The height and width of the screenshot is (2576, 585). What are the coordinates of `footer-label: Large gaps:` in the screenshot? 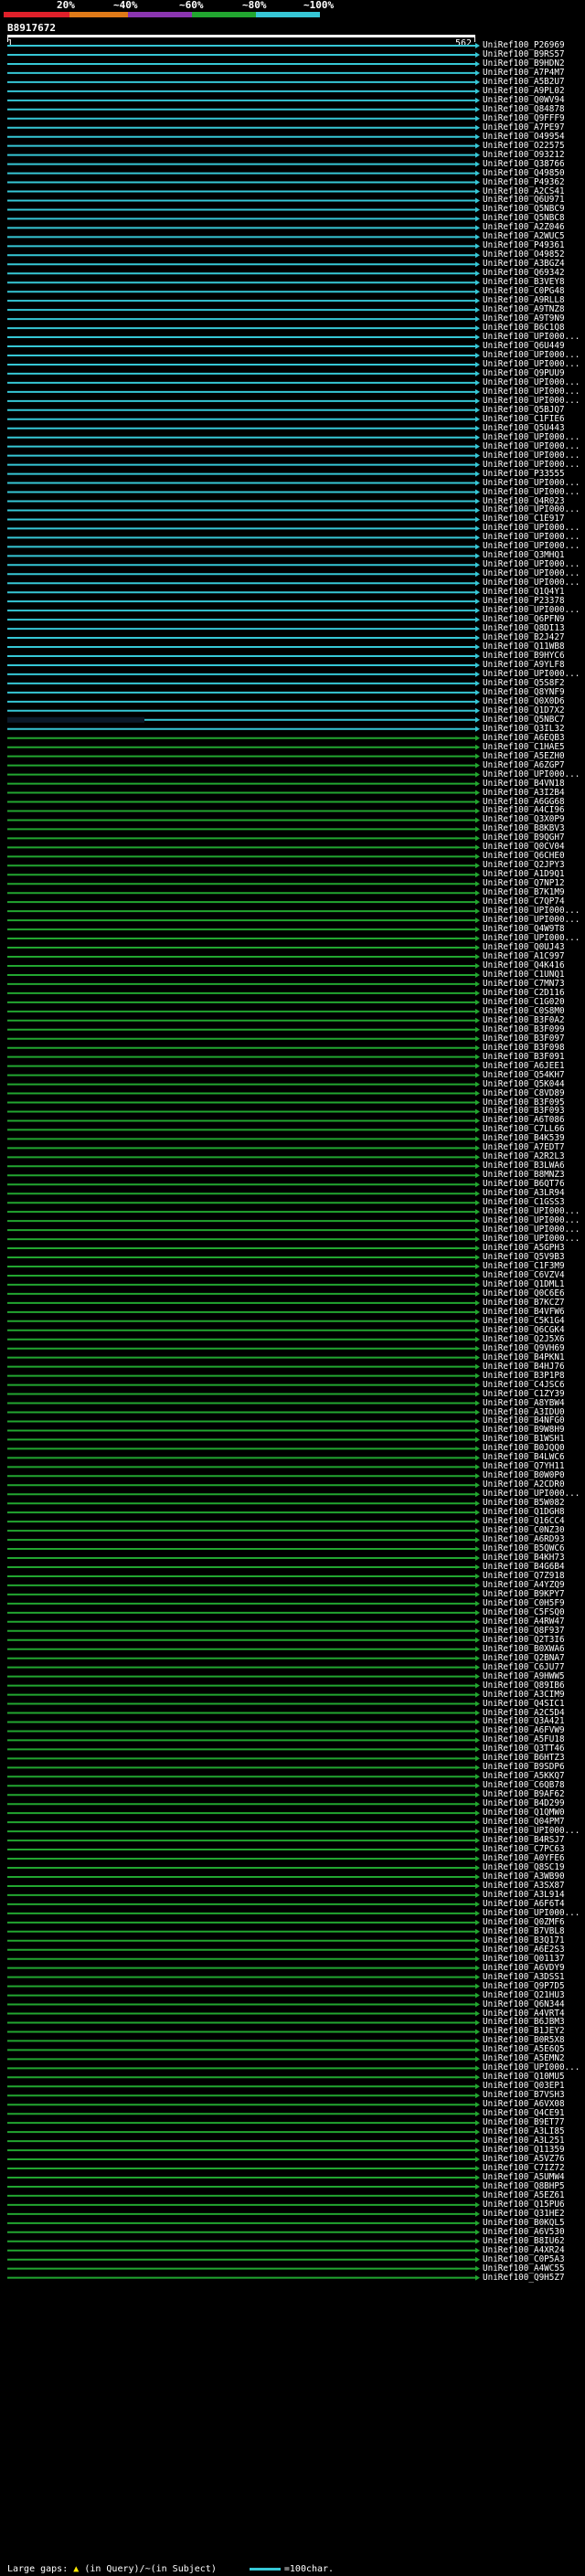 It's located at (38, 2569).